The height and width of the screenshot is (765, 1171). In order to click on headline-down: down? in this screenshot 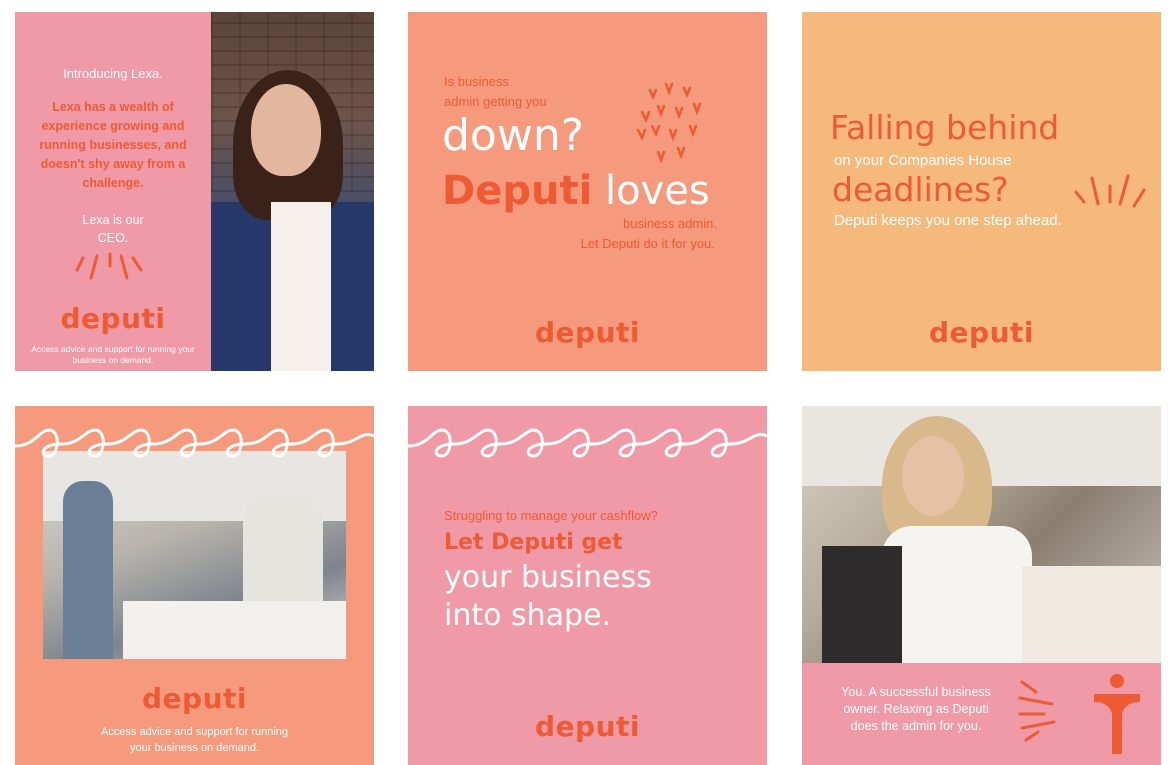, I will do `click(513, 135)`.